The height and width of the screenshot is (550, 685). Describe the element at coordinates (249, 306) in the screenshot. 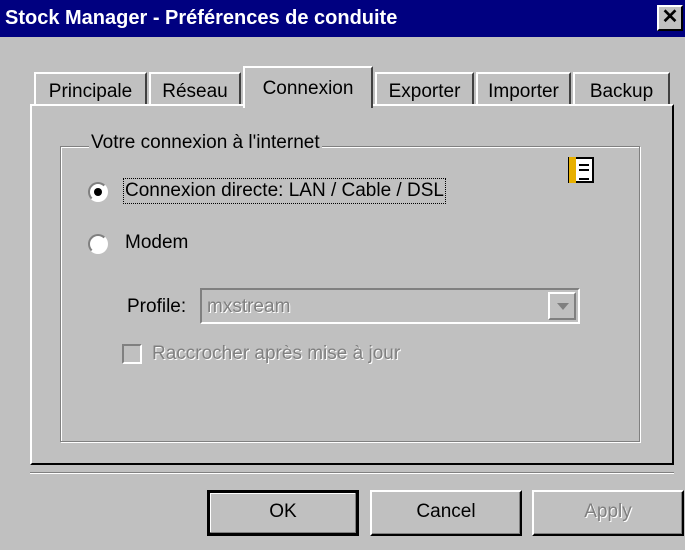

I see `profile-value: mxstream` at that location.